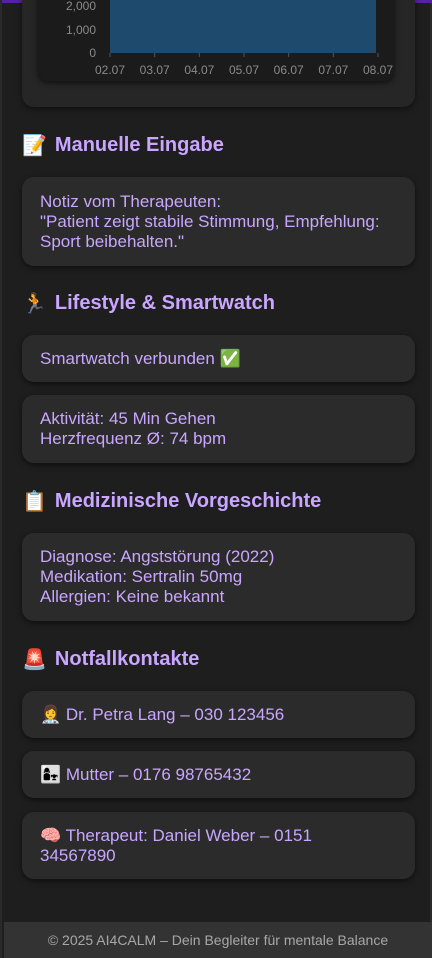 This screenshot has height=958, width=432. I want to click on section-title-emergency: 🚨 Notfallkontakte, so click(110, 659).